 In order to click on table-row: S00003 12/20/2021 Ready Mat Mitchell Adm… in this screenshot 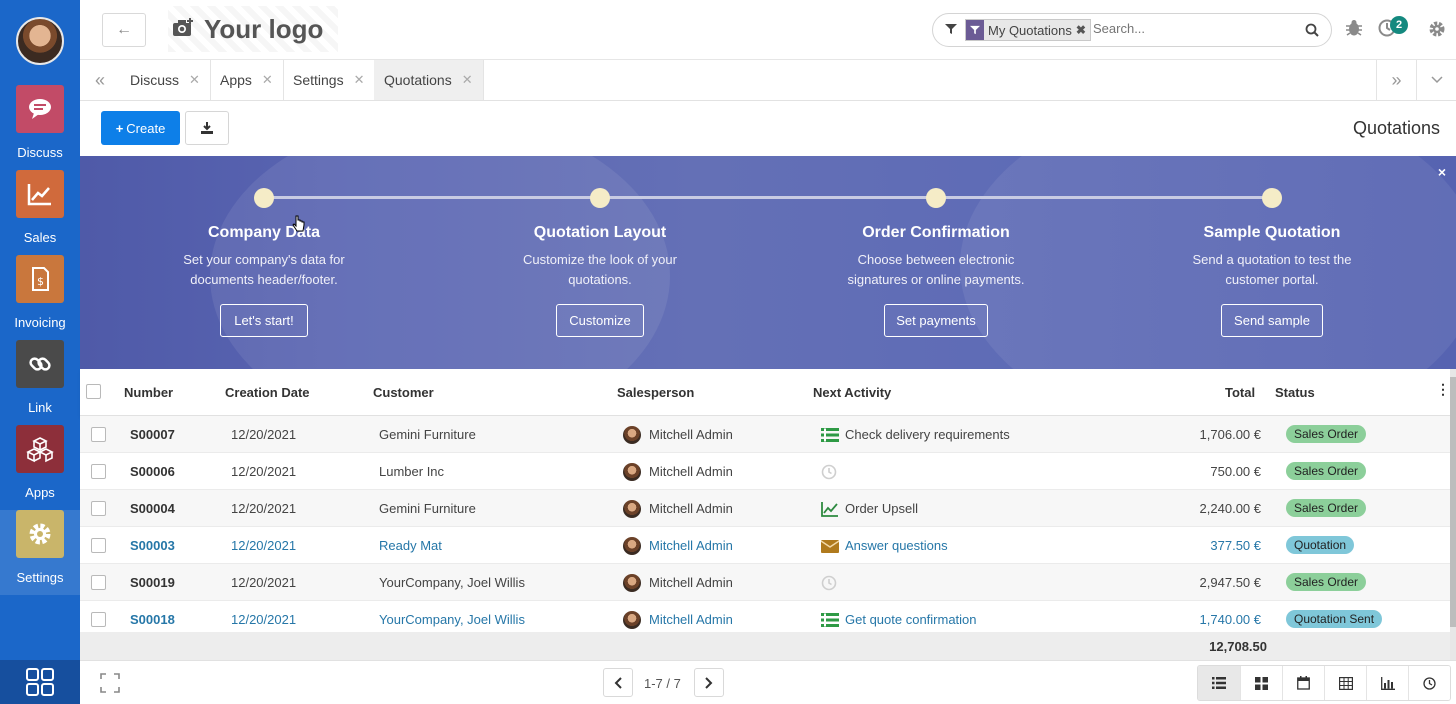, I will do `click(765, 545)`.